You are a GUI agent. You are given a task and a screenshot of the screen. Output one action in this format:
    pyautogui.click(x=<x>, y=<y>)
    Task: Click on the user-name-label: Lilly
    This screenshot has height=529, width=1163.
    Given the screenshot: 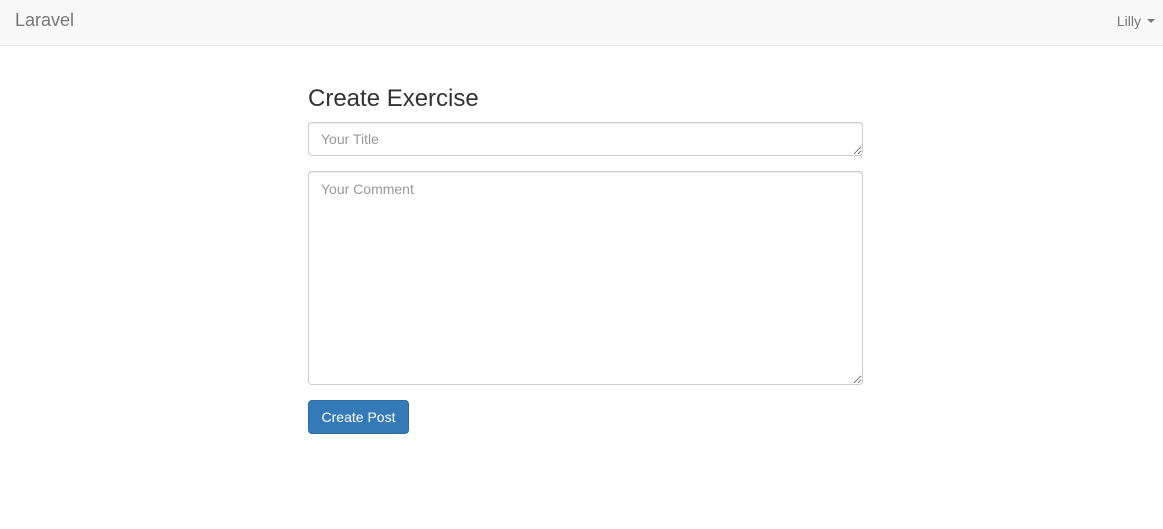 What is the action you would take?
    pyautogui.click(x=1128, y=21)
    